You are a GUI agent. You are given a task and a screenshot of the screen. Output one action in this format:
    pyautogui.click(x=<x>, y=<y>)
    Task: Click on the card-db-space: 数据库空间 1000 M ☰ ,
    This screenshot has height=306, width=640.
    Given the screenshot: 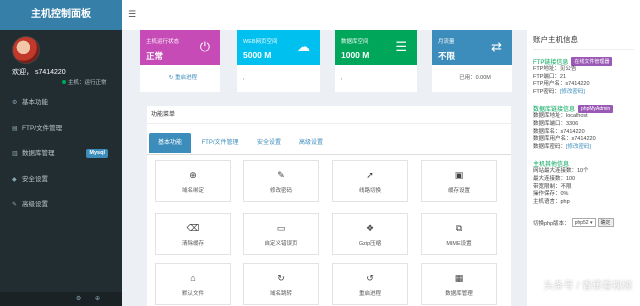 What is the action you would take?
    pyautogui.click(x=376, y=61)
    